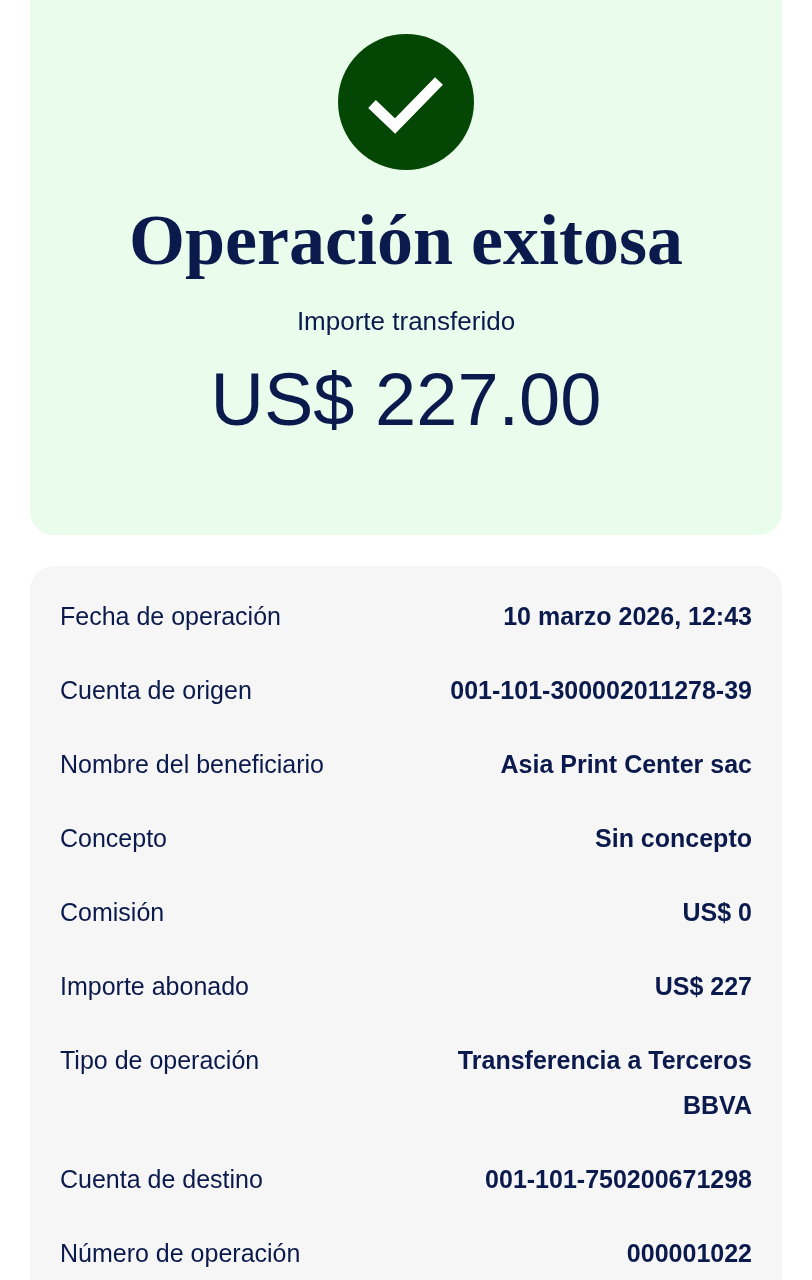  What do you see at coordinates (673, 838) in the screenshot?
I see `detail-value: Sin concepto` at bounding box center [673, 838].